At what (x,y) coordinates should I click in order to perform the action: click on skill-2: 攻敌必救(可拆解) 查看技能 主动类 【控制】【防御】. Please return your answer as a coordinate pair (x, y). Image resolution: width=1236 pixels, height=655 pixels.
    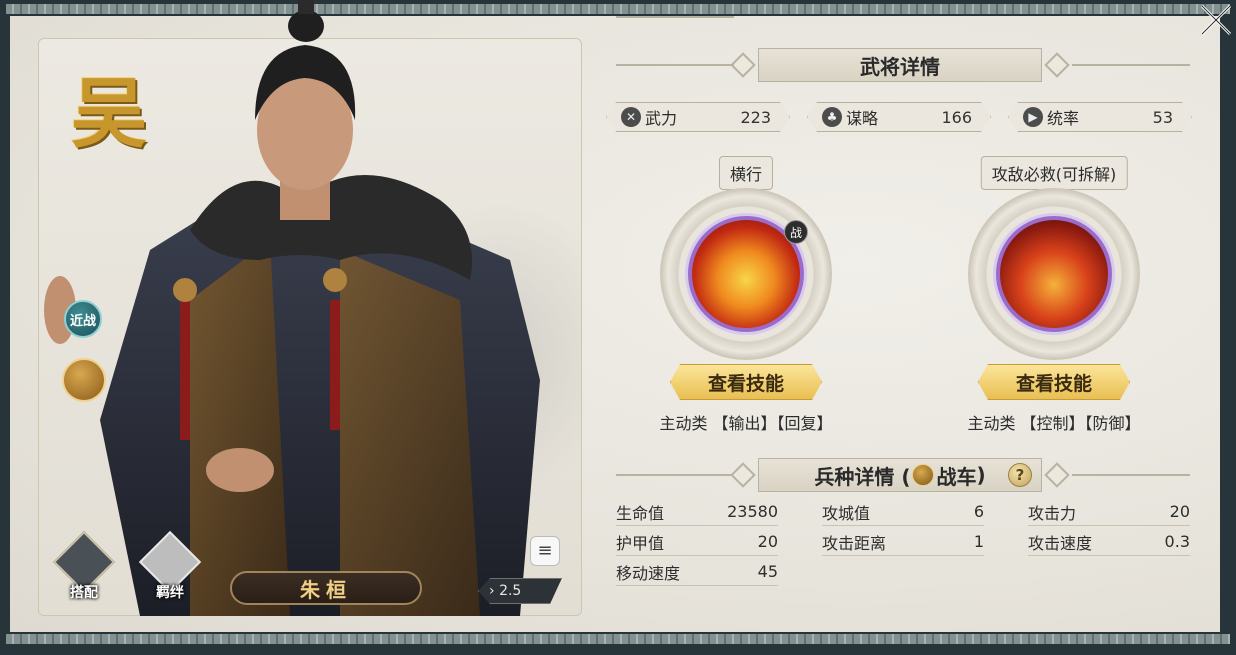
    Looking at the image, I should click on (1054, 292).